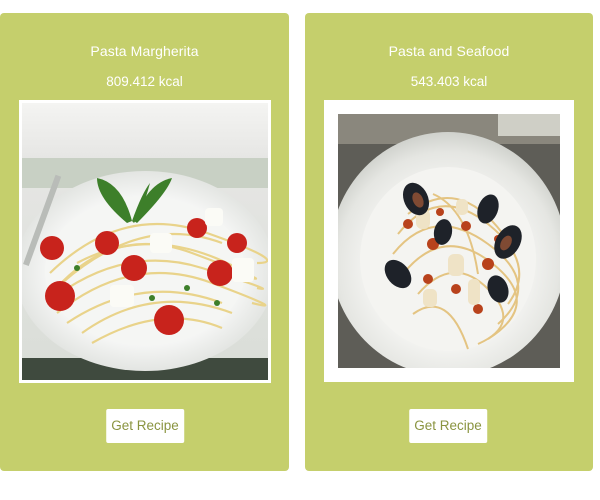 The image size is (600, 500). What do you see at coordinates (144, 51) in the screenshot?
I see `recipe-title: Pasta Margherita` at bounding box center [144, 51].